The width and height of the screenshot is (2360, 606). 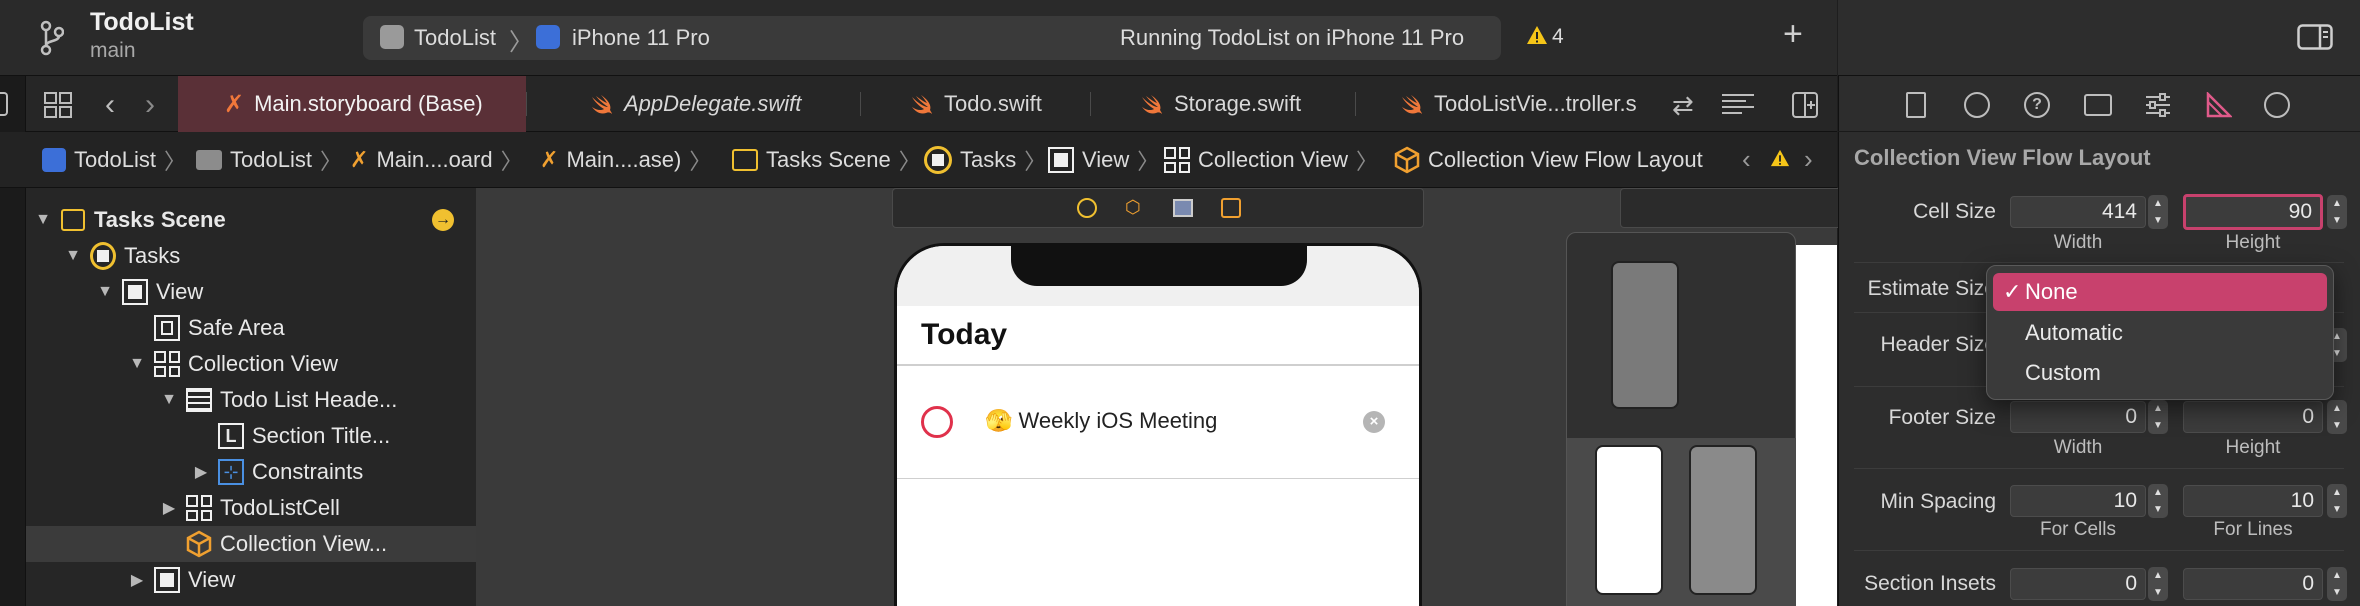 What do you see at coordinates (1548, 160) in the screenshot?
I see `breadcrumb-flow-layout: Collection View Flow Layout` at bounding box center [1548, 160].